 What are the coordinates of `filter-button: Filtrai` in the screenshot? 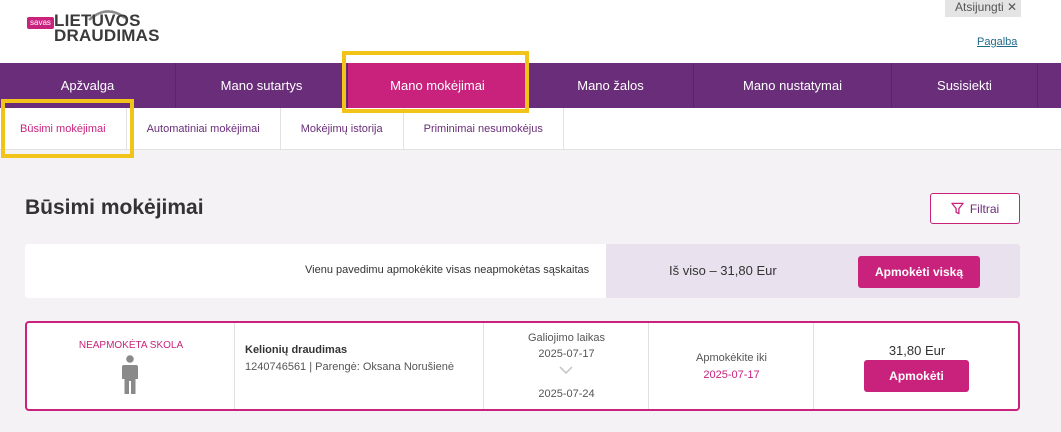 It's located at (975, 208).